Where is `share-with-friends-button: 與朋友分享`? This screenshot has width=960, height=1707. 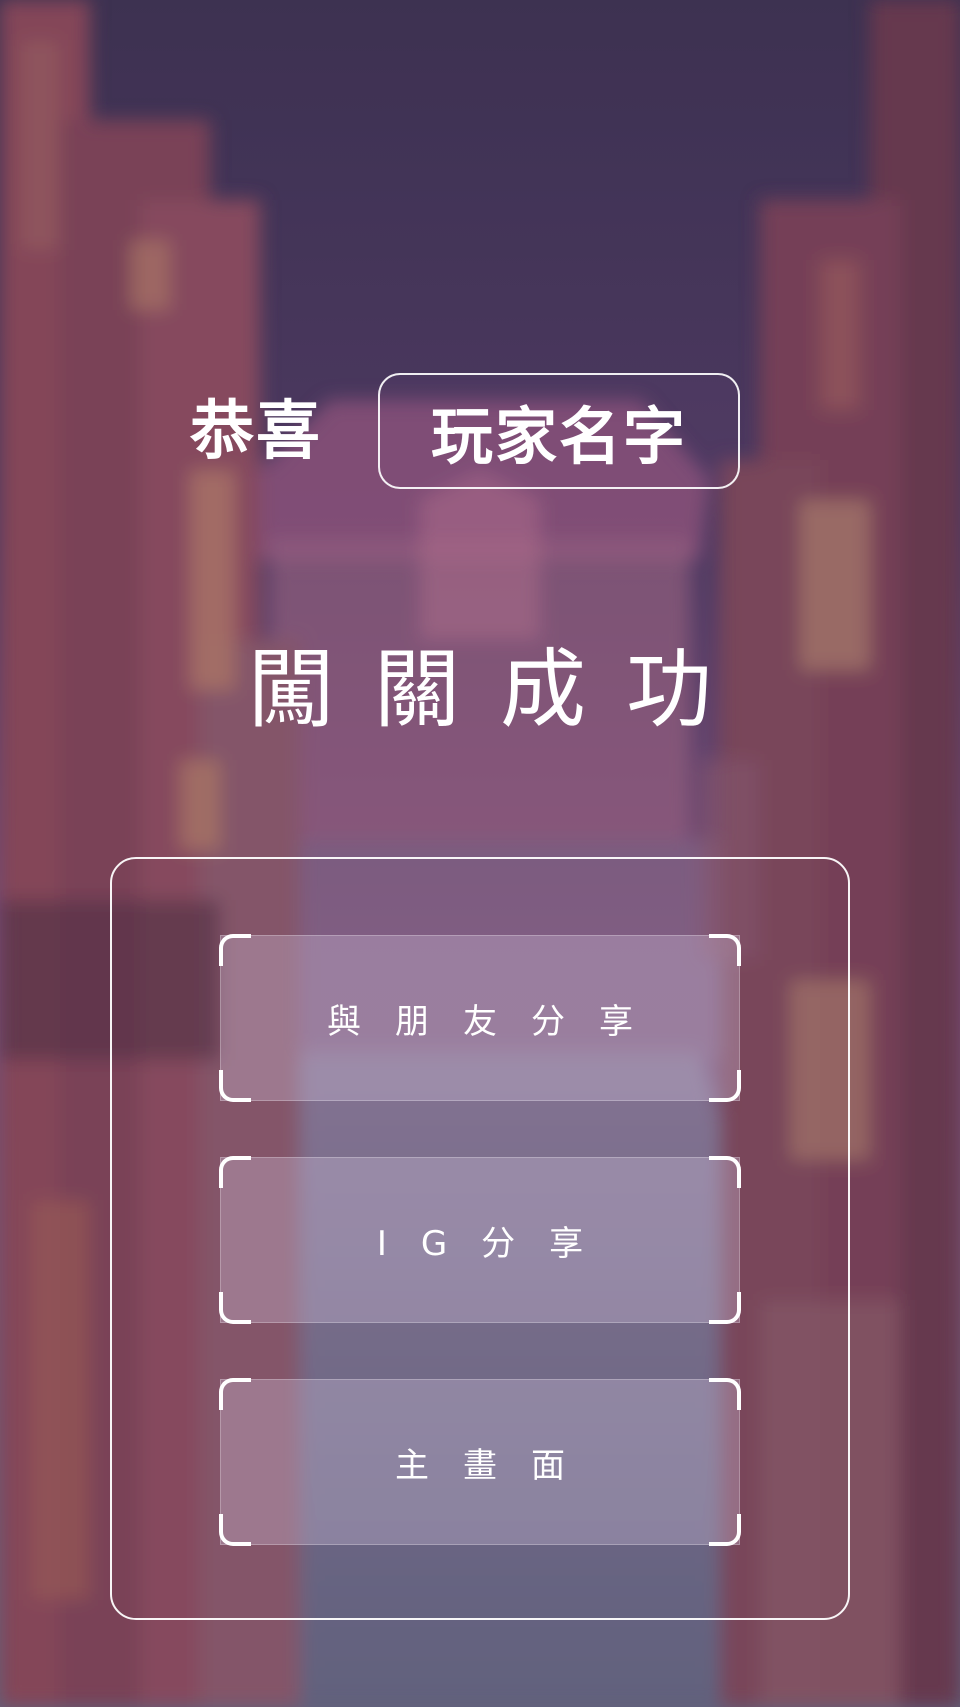
share-with-friends-button: 與朋友分享 is located at coordinates (480, 1018).